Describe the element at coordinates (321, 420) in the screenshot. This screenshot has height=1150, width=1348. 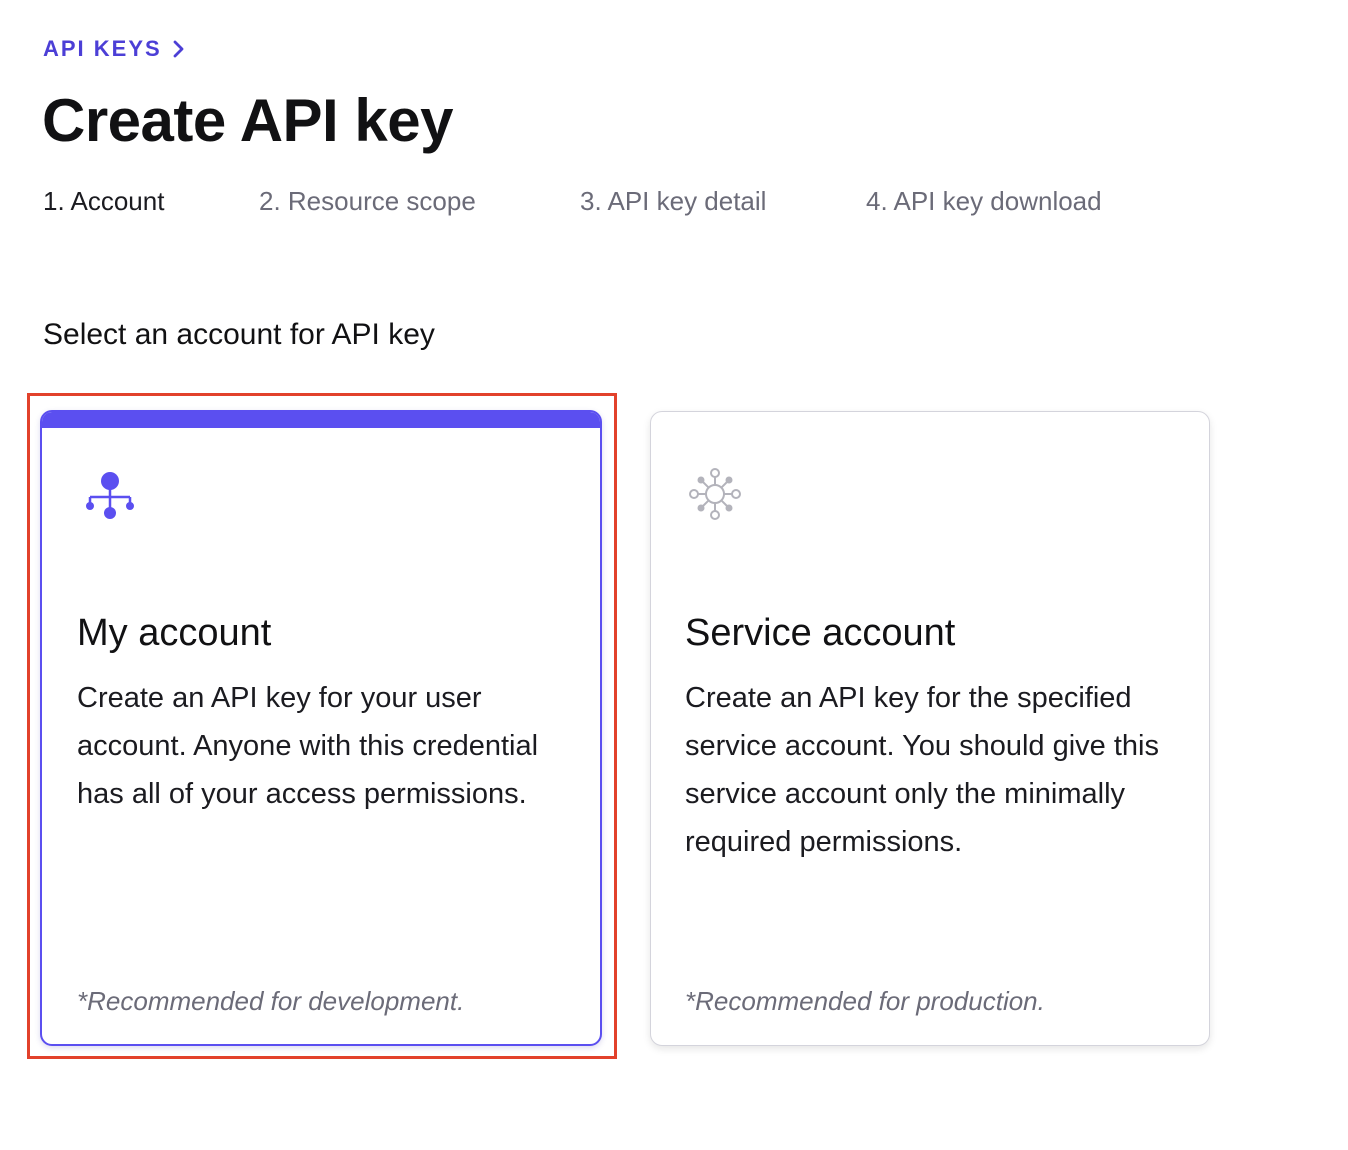
I see `selected-card-accent-bar` at that location.